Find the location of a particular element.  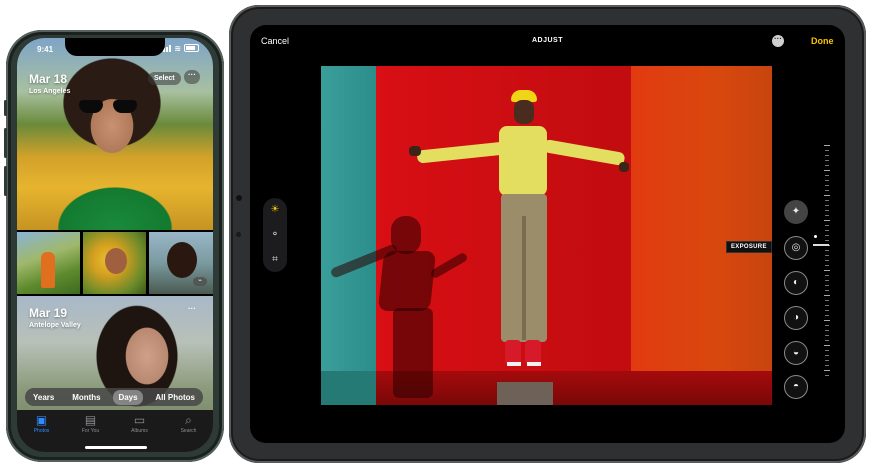

library-view-segmented-control: Years Months Days All Photos is located at coordinates (114, 397).